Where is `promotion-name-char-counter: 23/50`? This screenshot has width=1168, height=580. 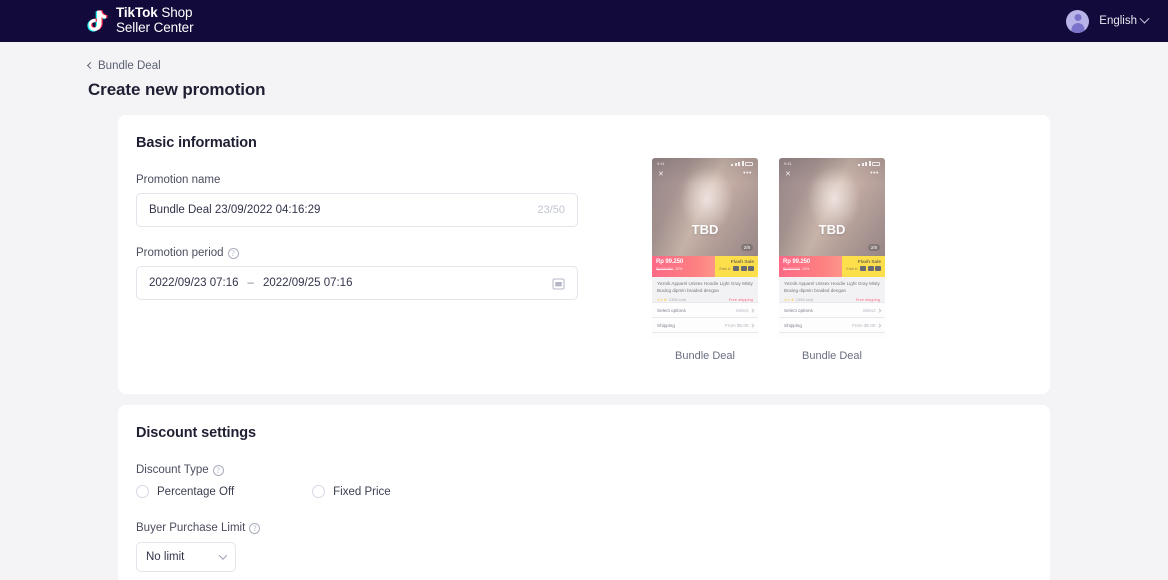
promotion-name-char-counter: 23/50 is located at coordinates (551, 210).